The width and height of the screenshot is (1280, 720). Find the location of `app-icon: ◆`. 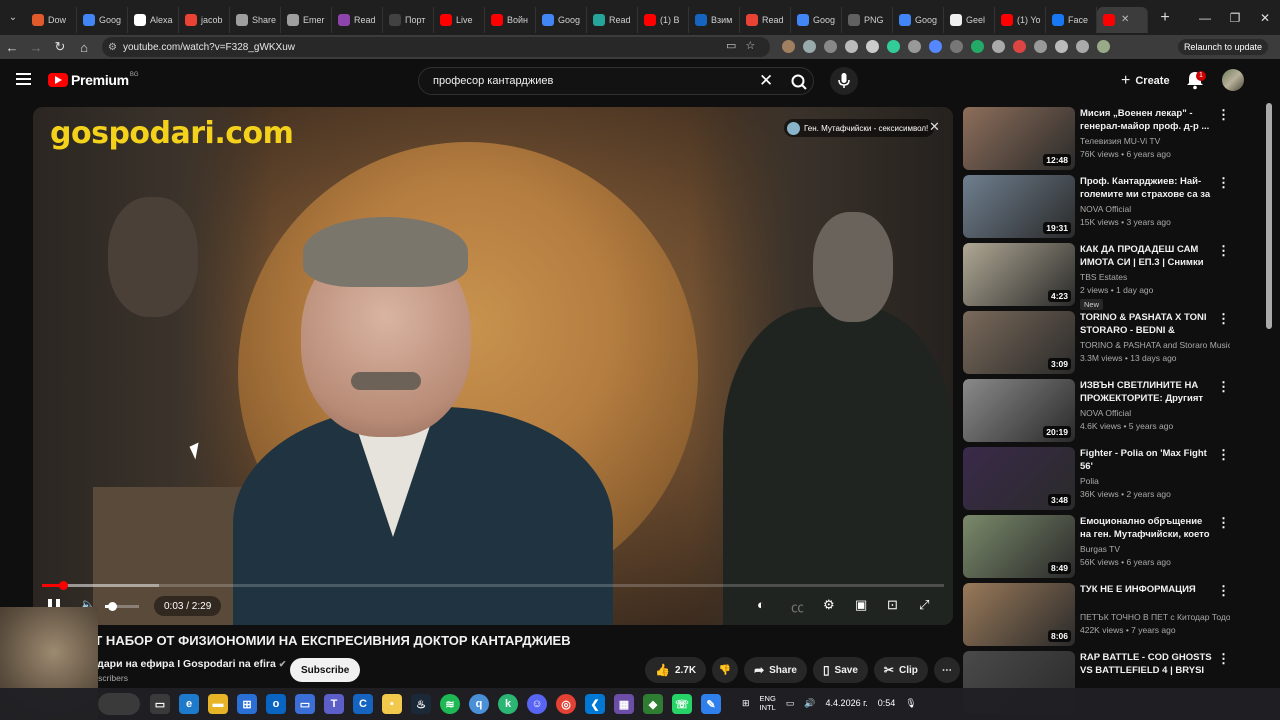

app-icon: ◆ is located at coordinates (653, 704).